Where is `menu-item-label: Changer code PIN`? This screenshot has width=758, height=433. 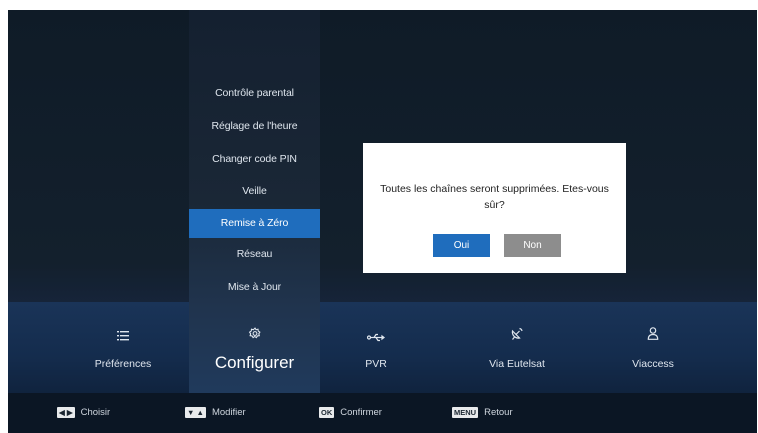
menu-item-label: Changer code PIN is located at coordinates (254, 159).